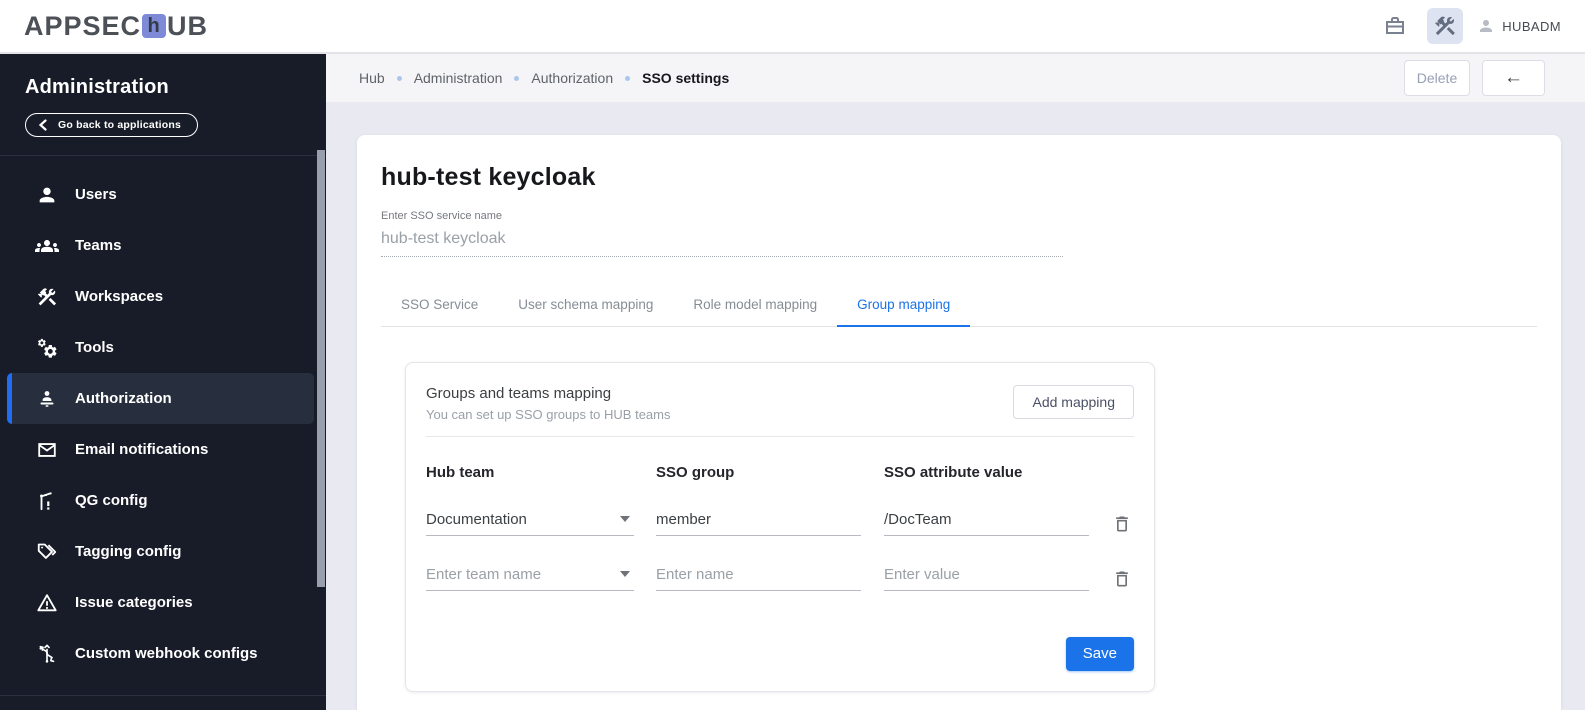 The height and width of the screenshot is (710, 1585). What do you see at coordinates (530, 523) in the screenshot?
I see `hub-team-select: Documentation` at bounding box center [530, 523].